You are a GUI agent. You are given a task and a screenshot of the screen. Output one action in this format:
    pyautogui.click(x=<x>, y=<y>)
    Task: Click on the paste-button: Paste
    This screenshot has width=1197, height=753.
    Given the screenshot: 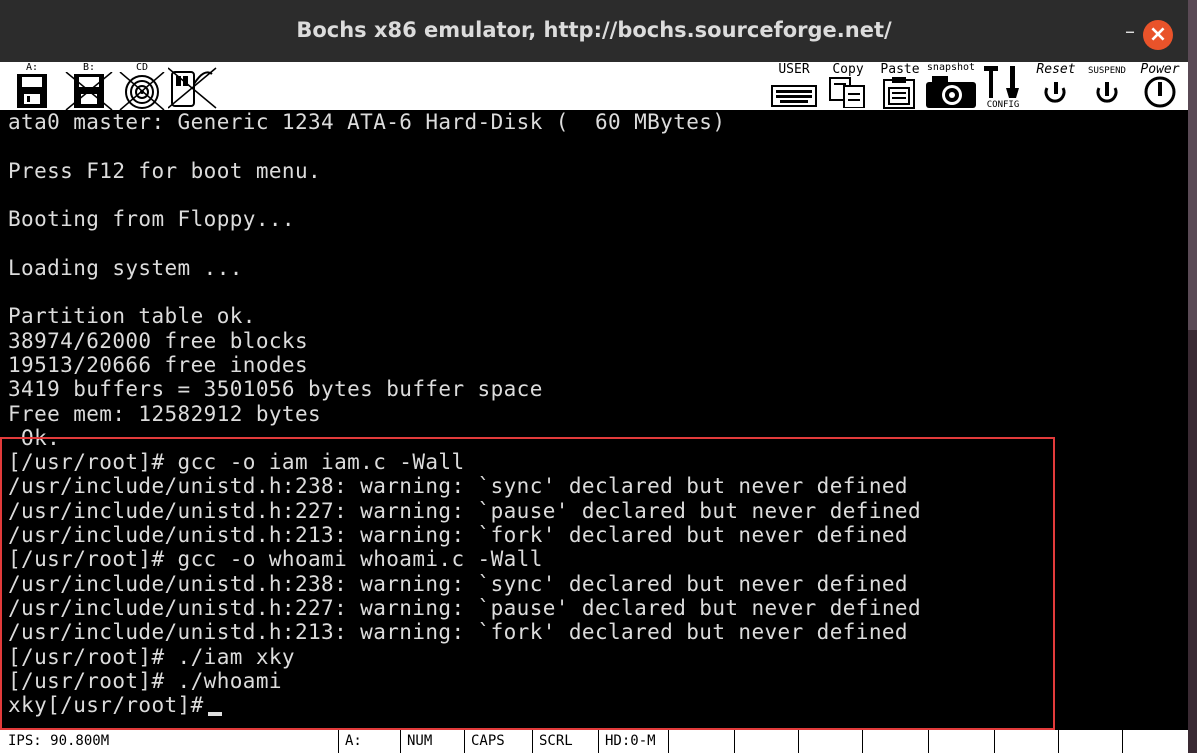 What is the action you would take?
    pyautogui.click(x=900, y=86)
    